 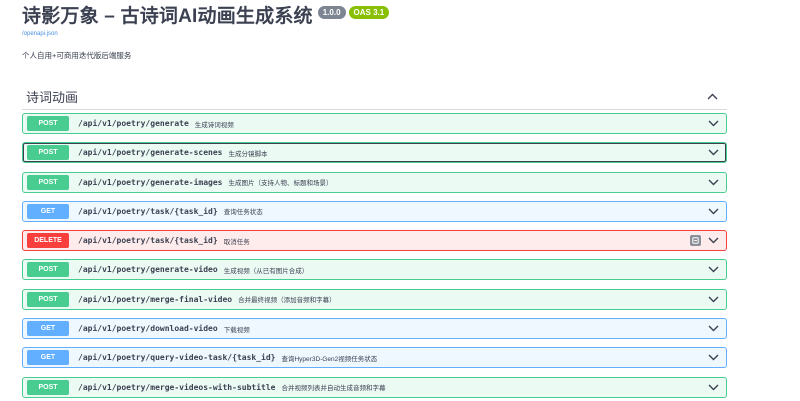 What do you see at coordinates (369, 12) in the screenshot?
I see `oas-badge: OAS 3.1` at bounding box center [369, 12].